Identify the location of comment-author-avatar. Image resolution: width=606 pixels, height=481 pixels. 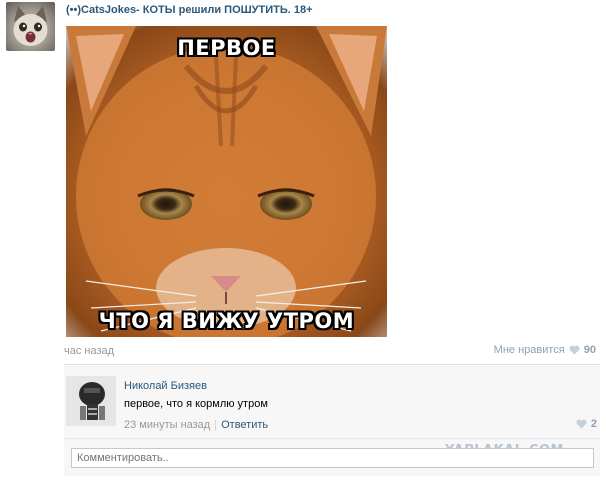
(91, 401).